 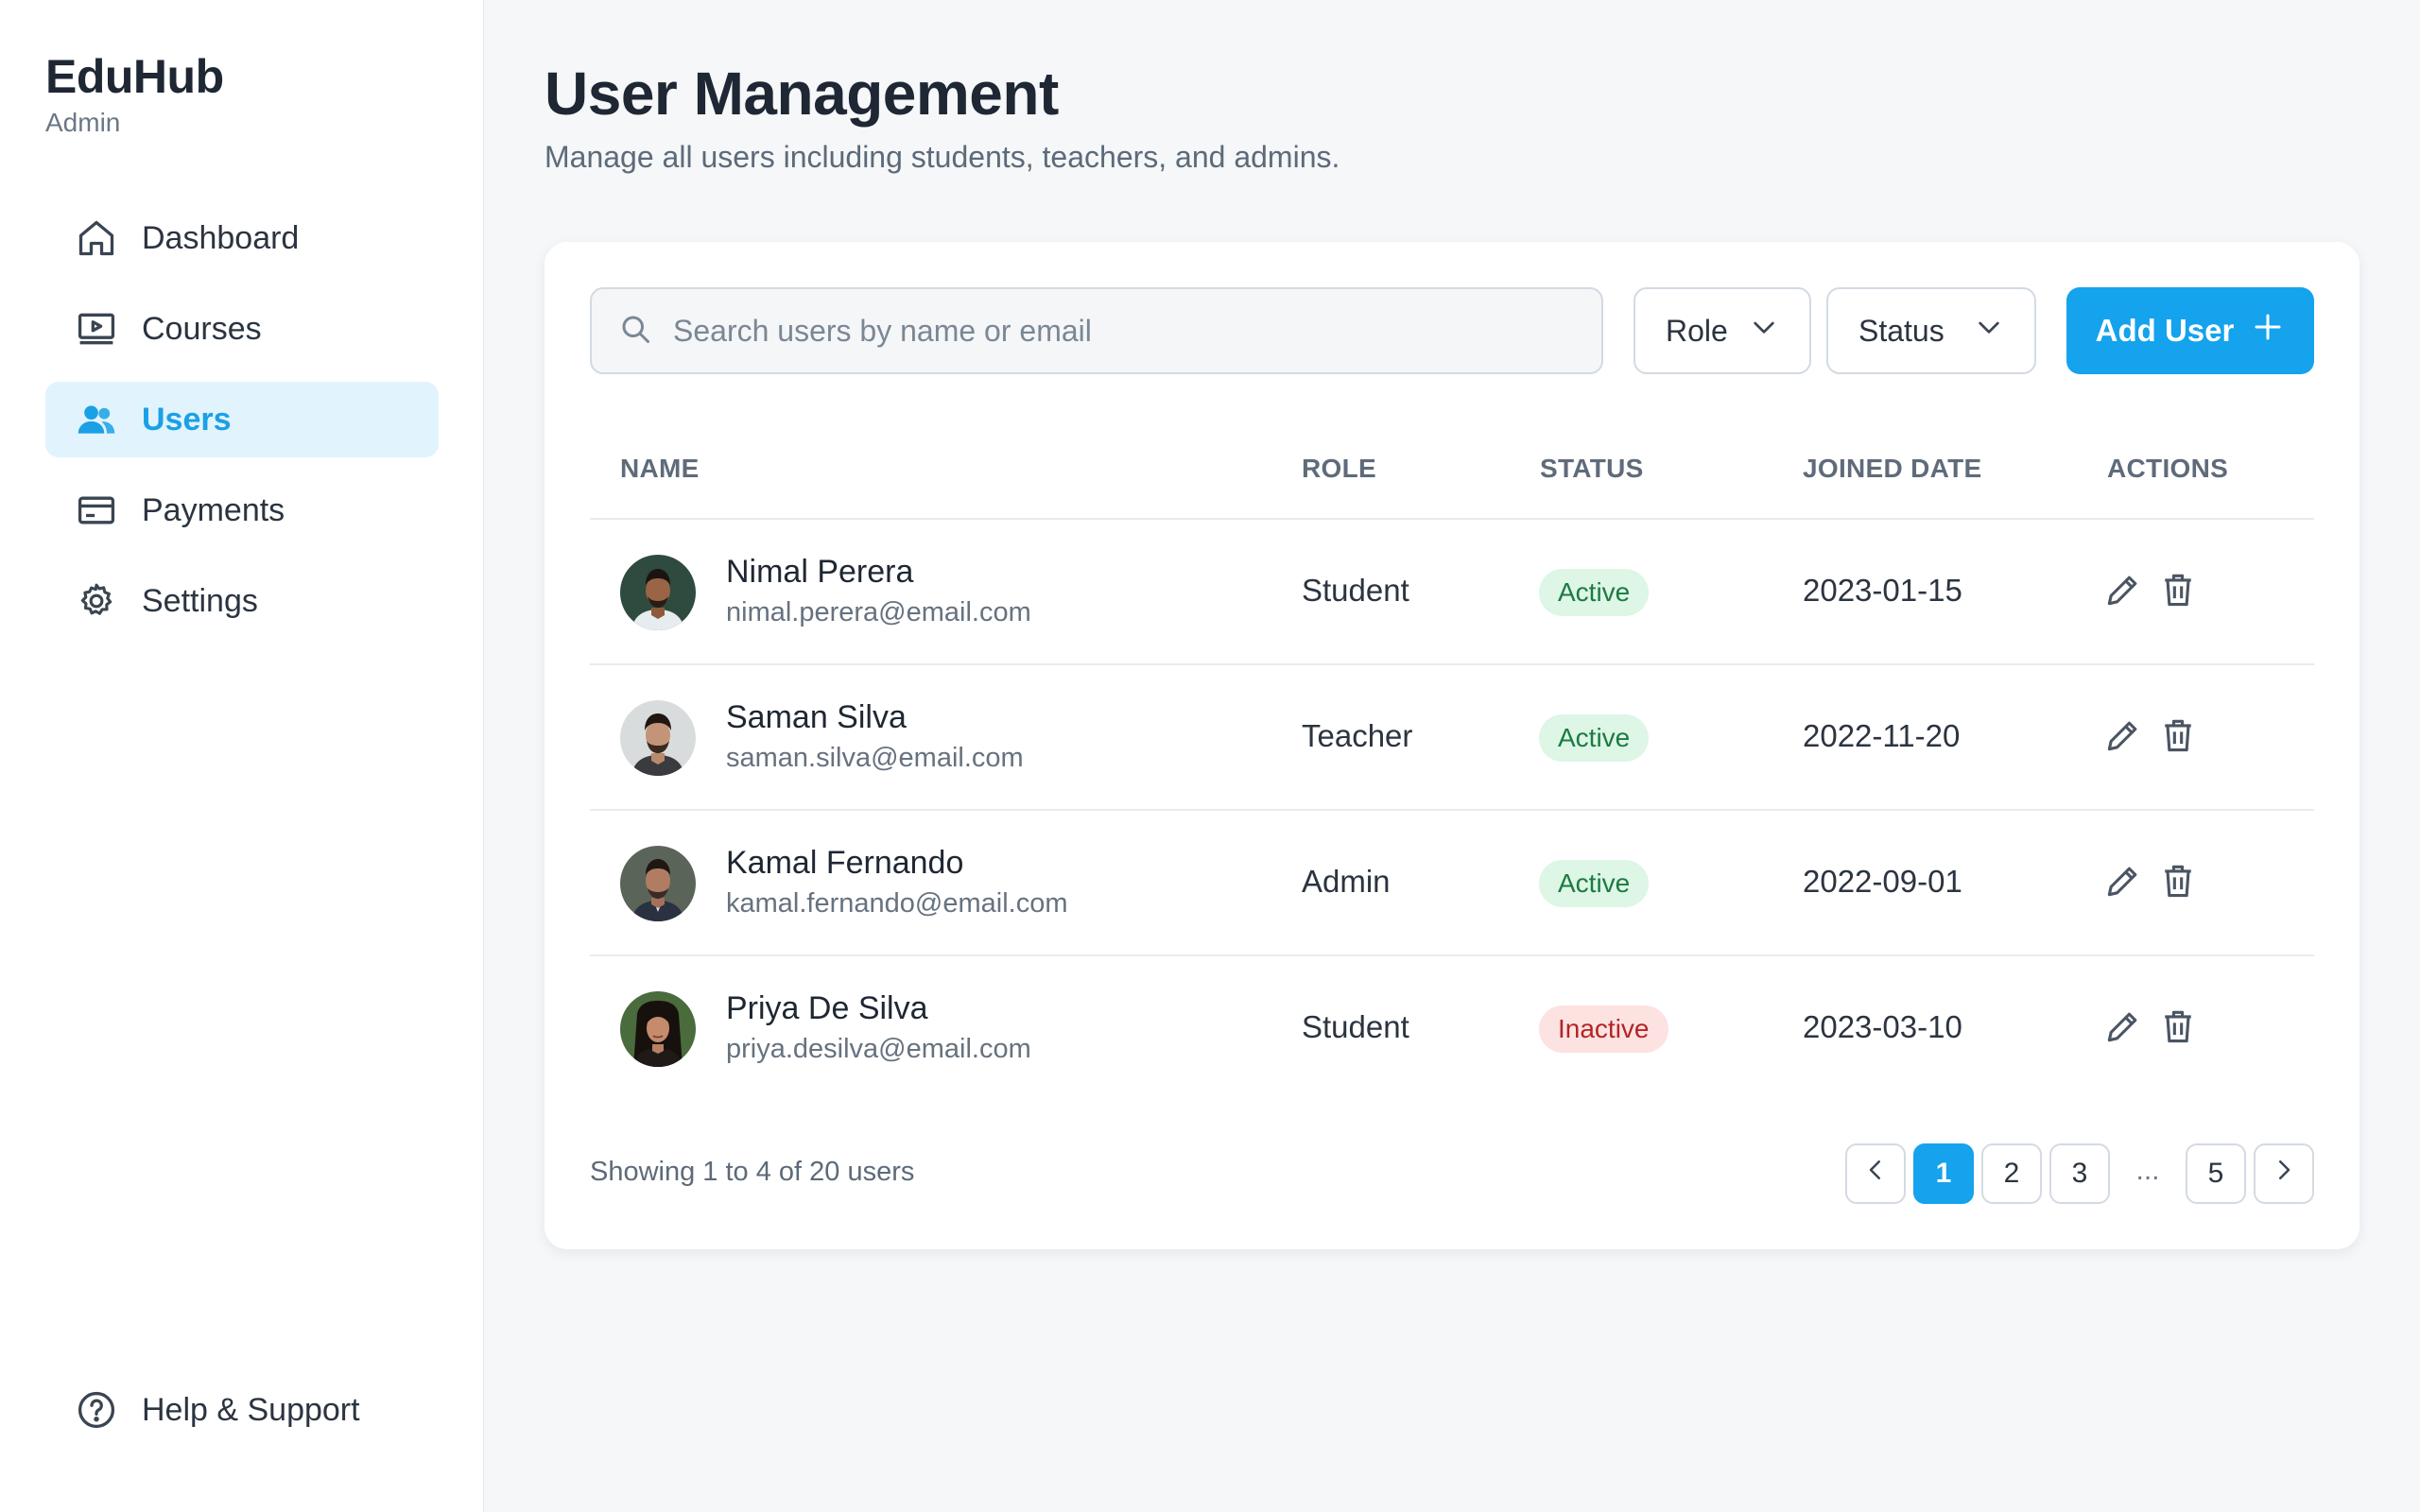 What do you see at coordinates (1892, 469) in the screenshot?
I see `column-header-joined-date: JOINED DATE` at bounding box center [1892, 469].